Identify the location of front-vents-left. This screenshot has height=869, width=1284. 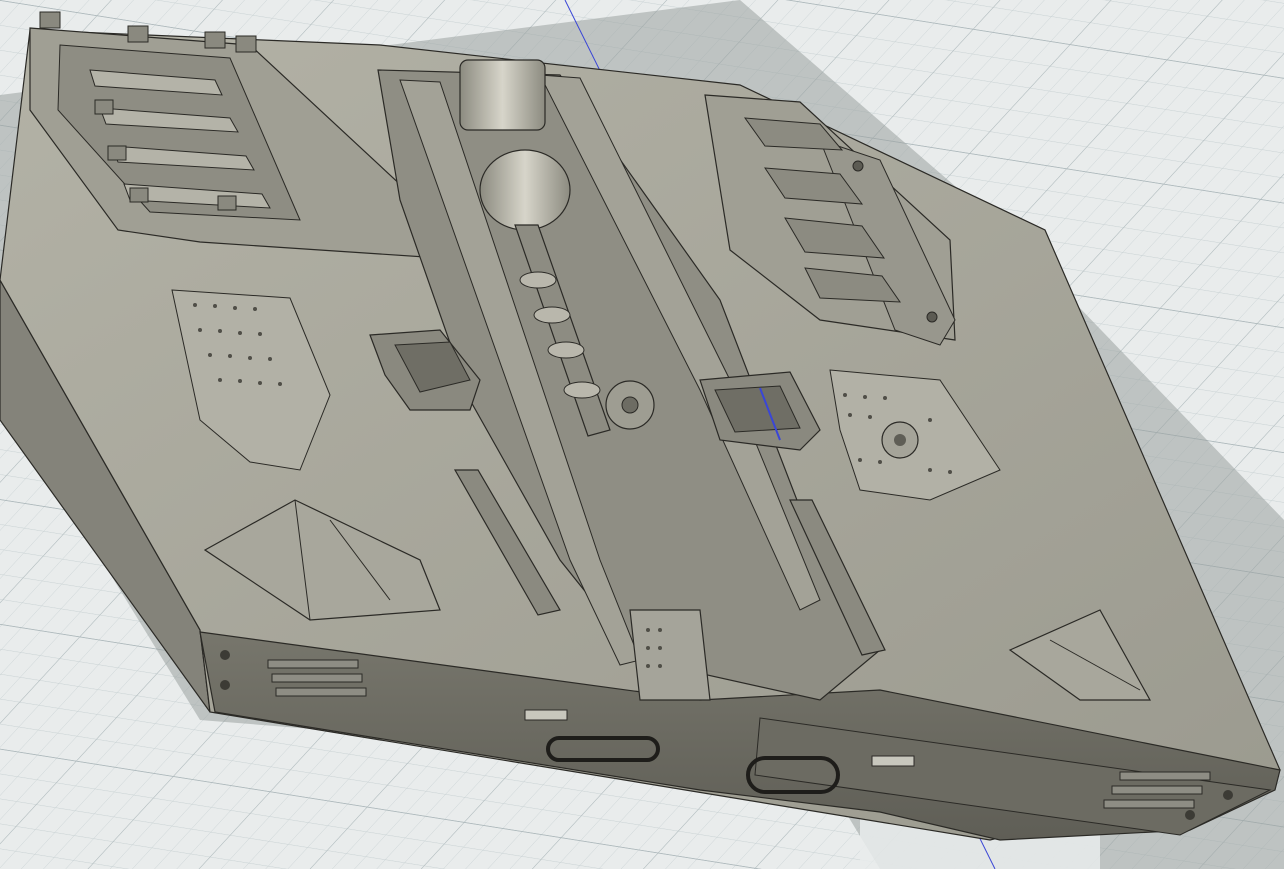
(317, 678).